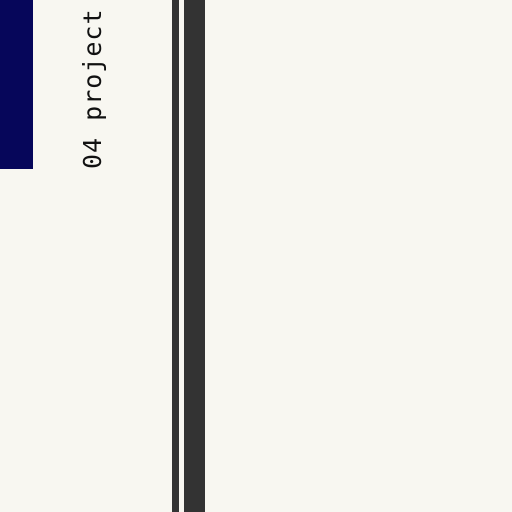 This screenshot has height=512, width=512. What do you see at coordinates (93, 88) in the screenshot?
I see `nav-item-projects: 04 project` at bounding box center [93, 88].